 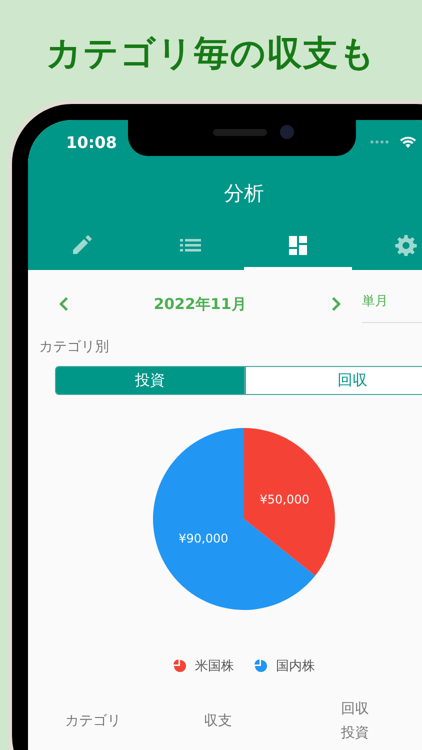 What do you see at coordinates (218, 721) in the screenshot?
I see `column-header: 収支` at bounding box center [218, 721].